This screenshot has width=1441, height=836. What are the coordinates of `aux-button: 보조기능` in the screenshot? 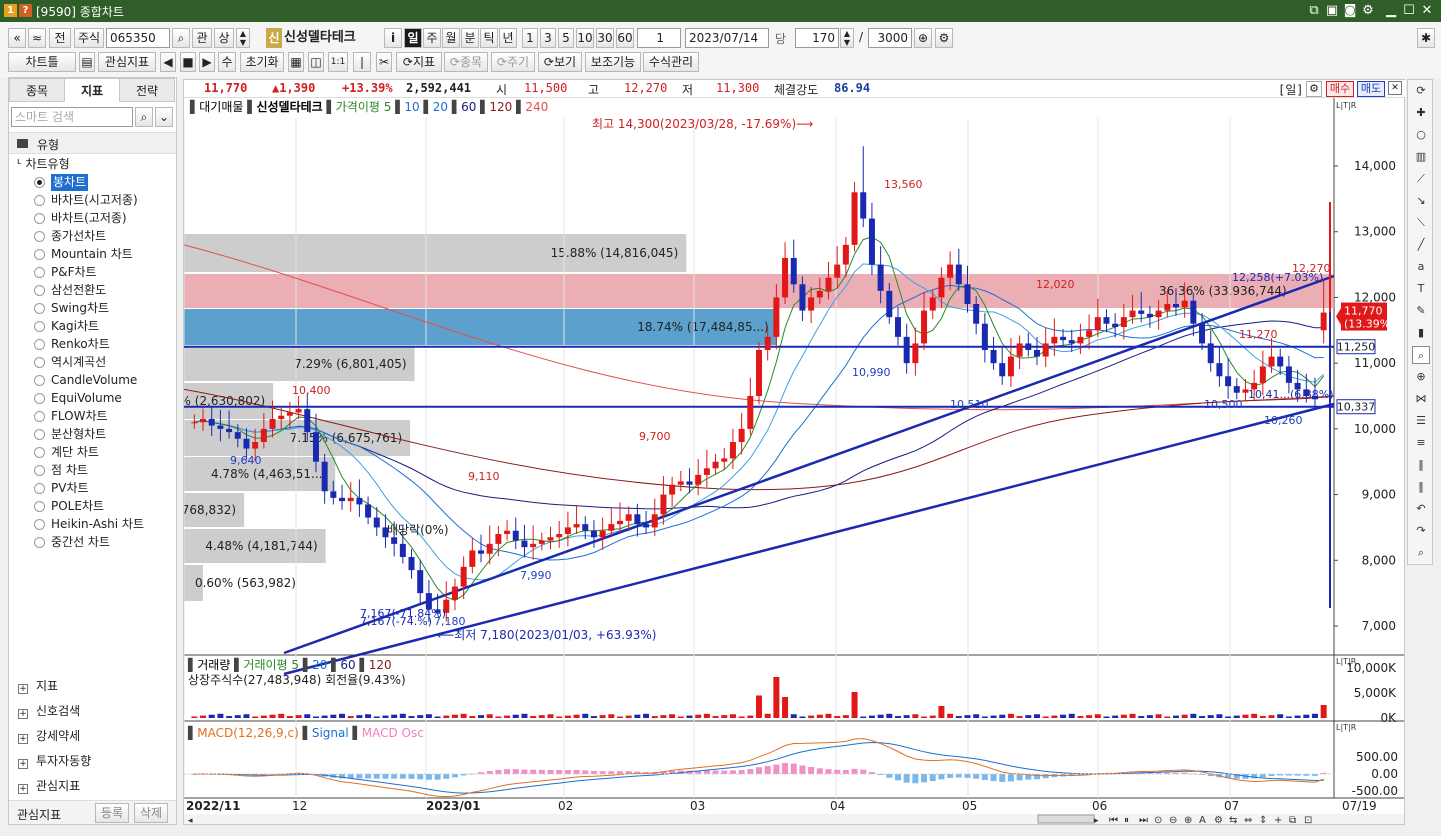 It's located at (613, 62).